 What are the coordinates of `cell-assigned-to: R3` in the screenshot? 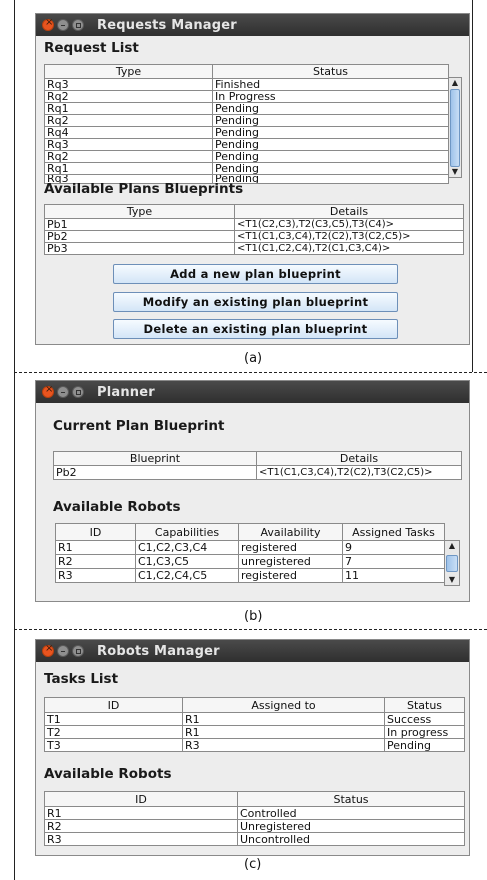 It's located at (283, 745).